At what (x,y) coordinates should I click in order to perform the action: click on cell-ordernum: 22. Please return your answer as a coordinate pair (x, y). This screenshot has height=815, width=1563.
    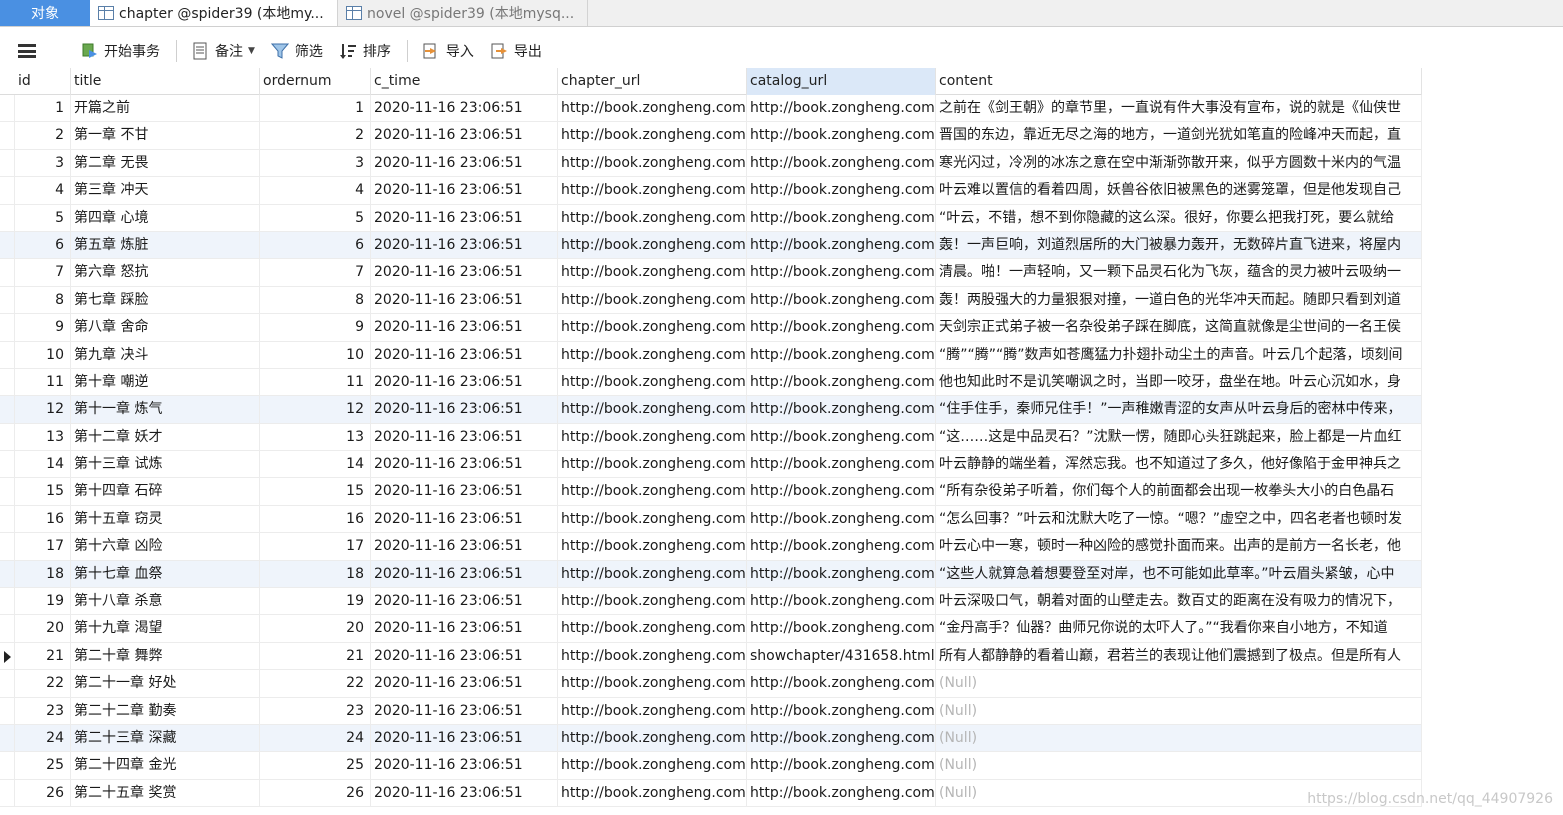
    Looking at the image, I should click on (315, 684).